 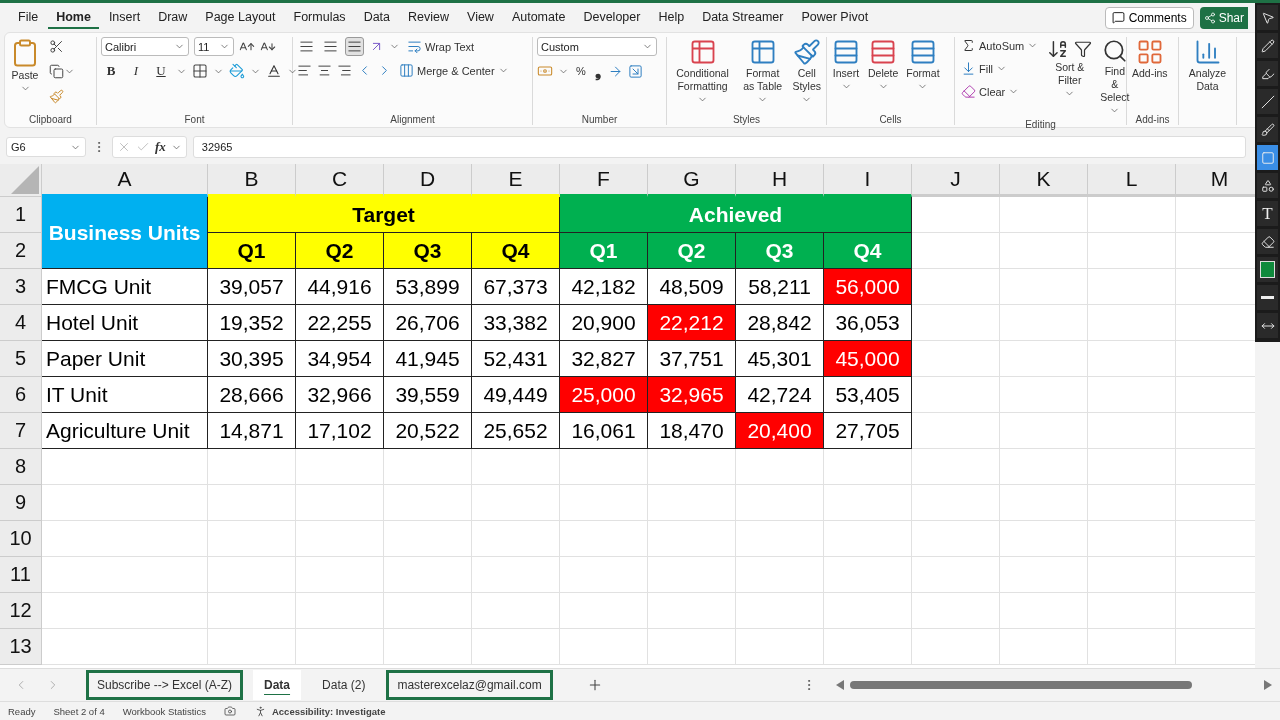 What do you see at coordinates (702, 72) in the screenshot?
I see `styles-button: Conditional Formatting` at bounding box center [702, 72].